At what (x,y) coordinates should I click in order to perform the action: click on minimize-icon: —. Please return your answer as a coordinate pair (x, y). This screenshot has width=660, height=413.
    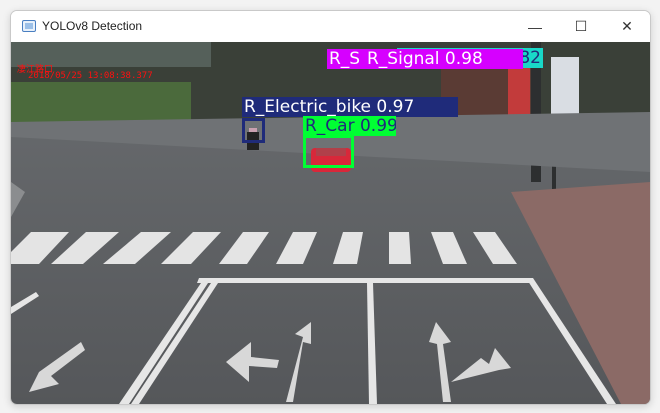
    Looking at the image, I should click on (535, 26).